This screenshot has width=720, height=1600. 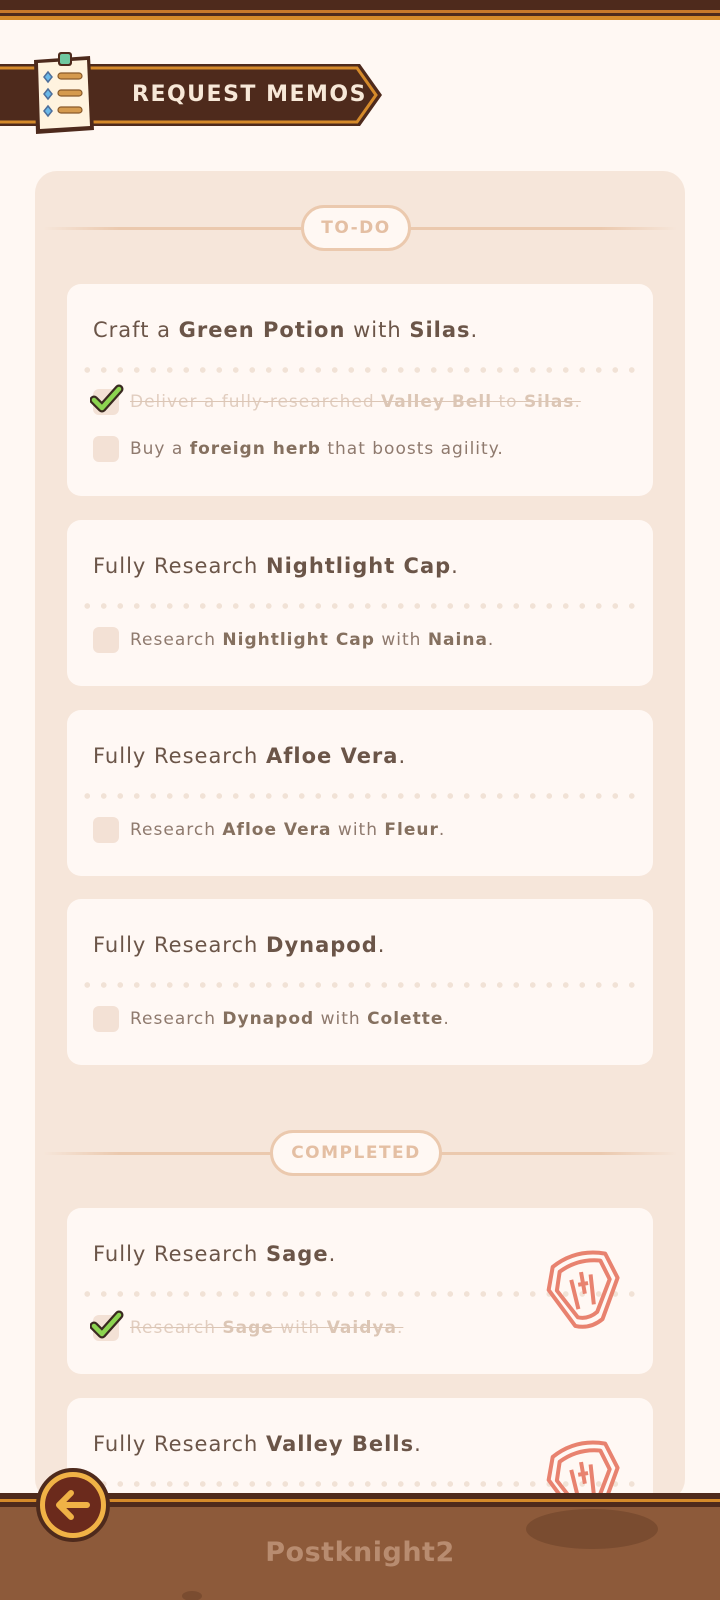 I want to click on todo-divider: TO-DO, so click(x=360, y=228).